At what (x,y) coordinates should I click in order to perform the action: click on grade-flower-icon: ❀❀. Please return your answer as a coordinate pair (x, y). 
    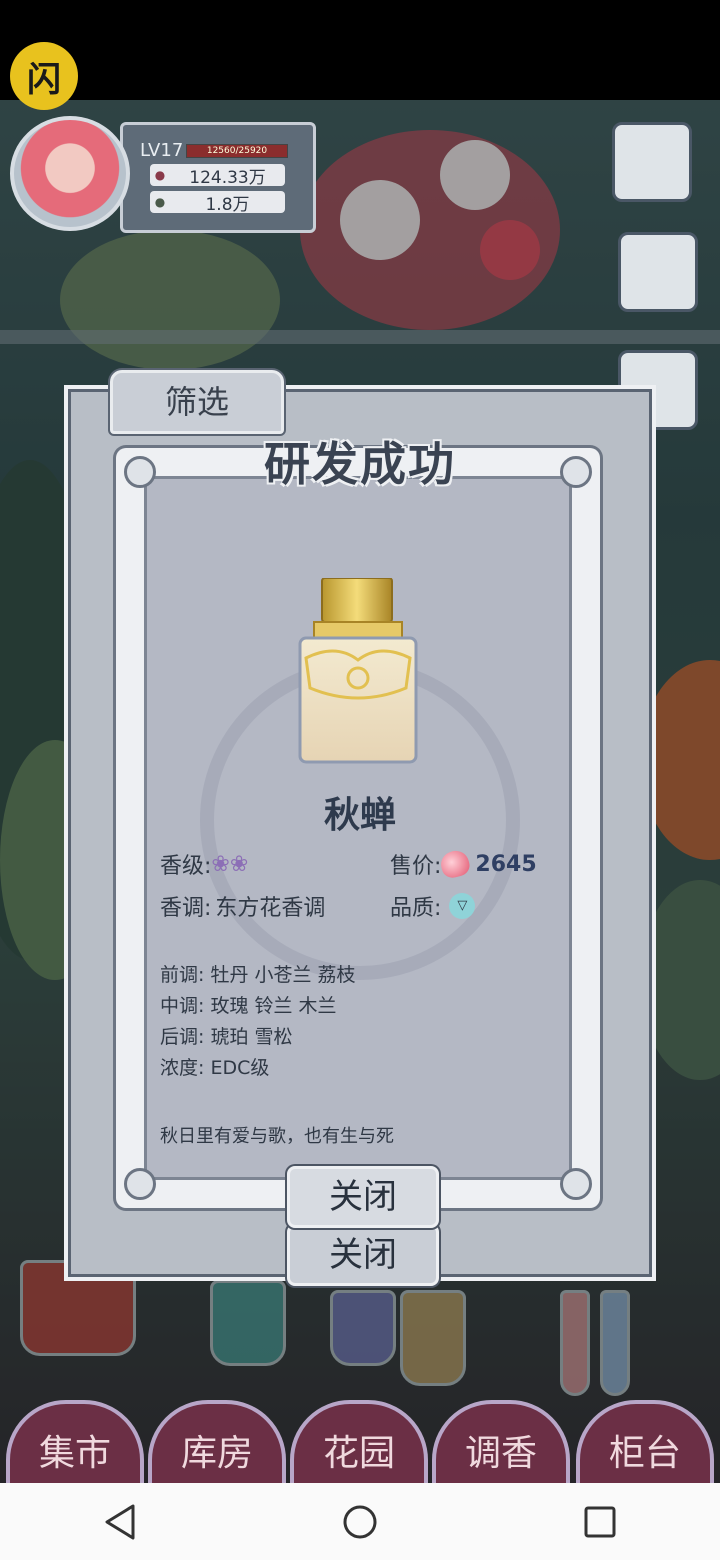
    Looking at the image, I should click on (230, 864).